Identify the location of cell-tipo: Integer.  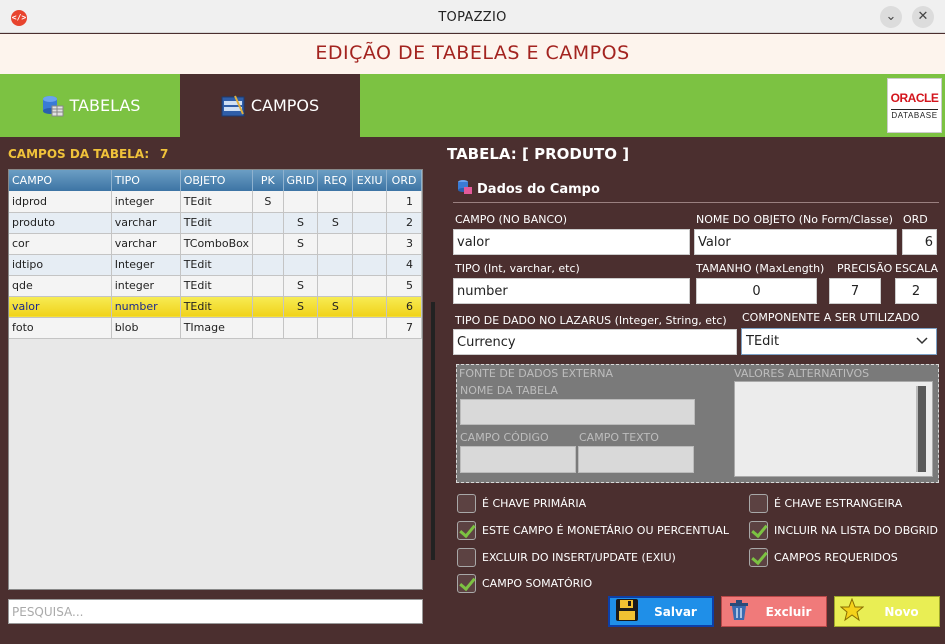
(146, 265).